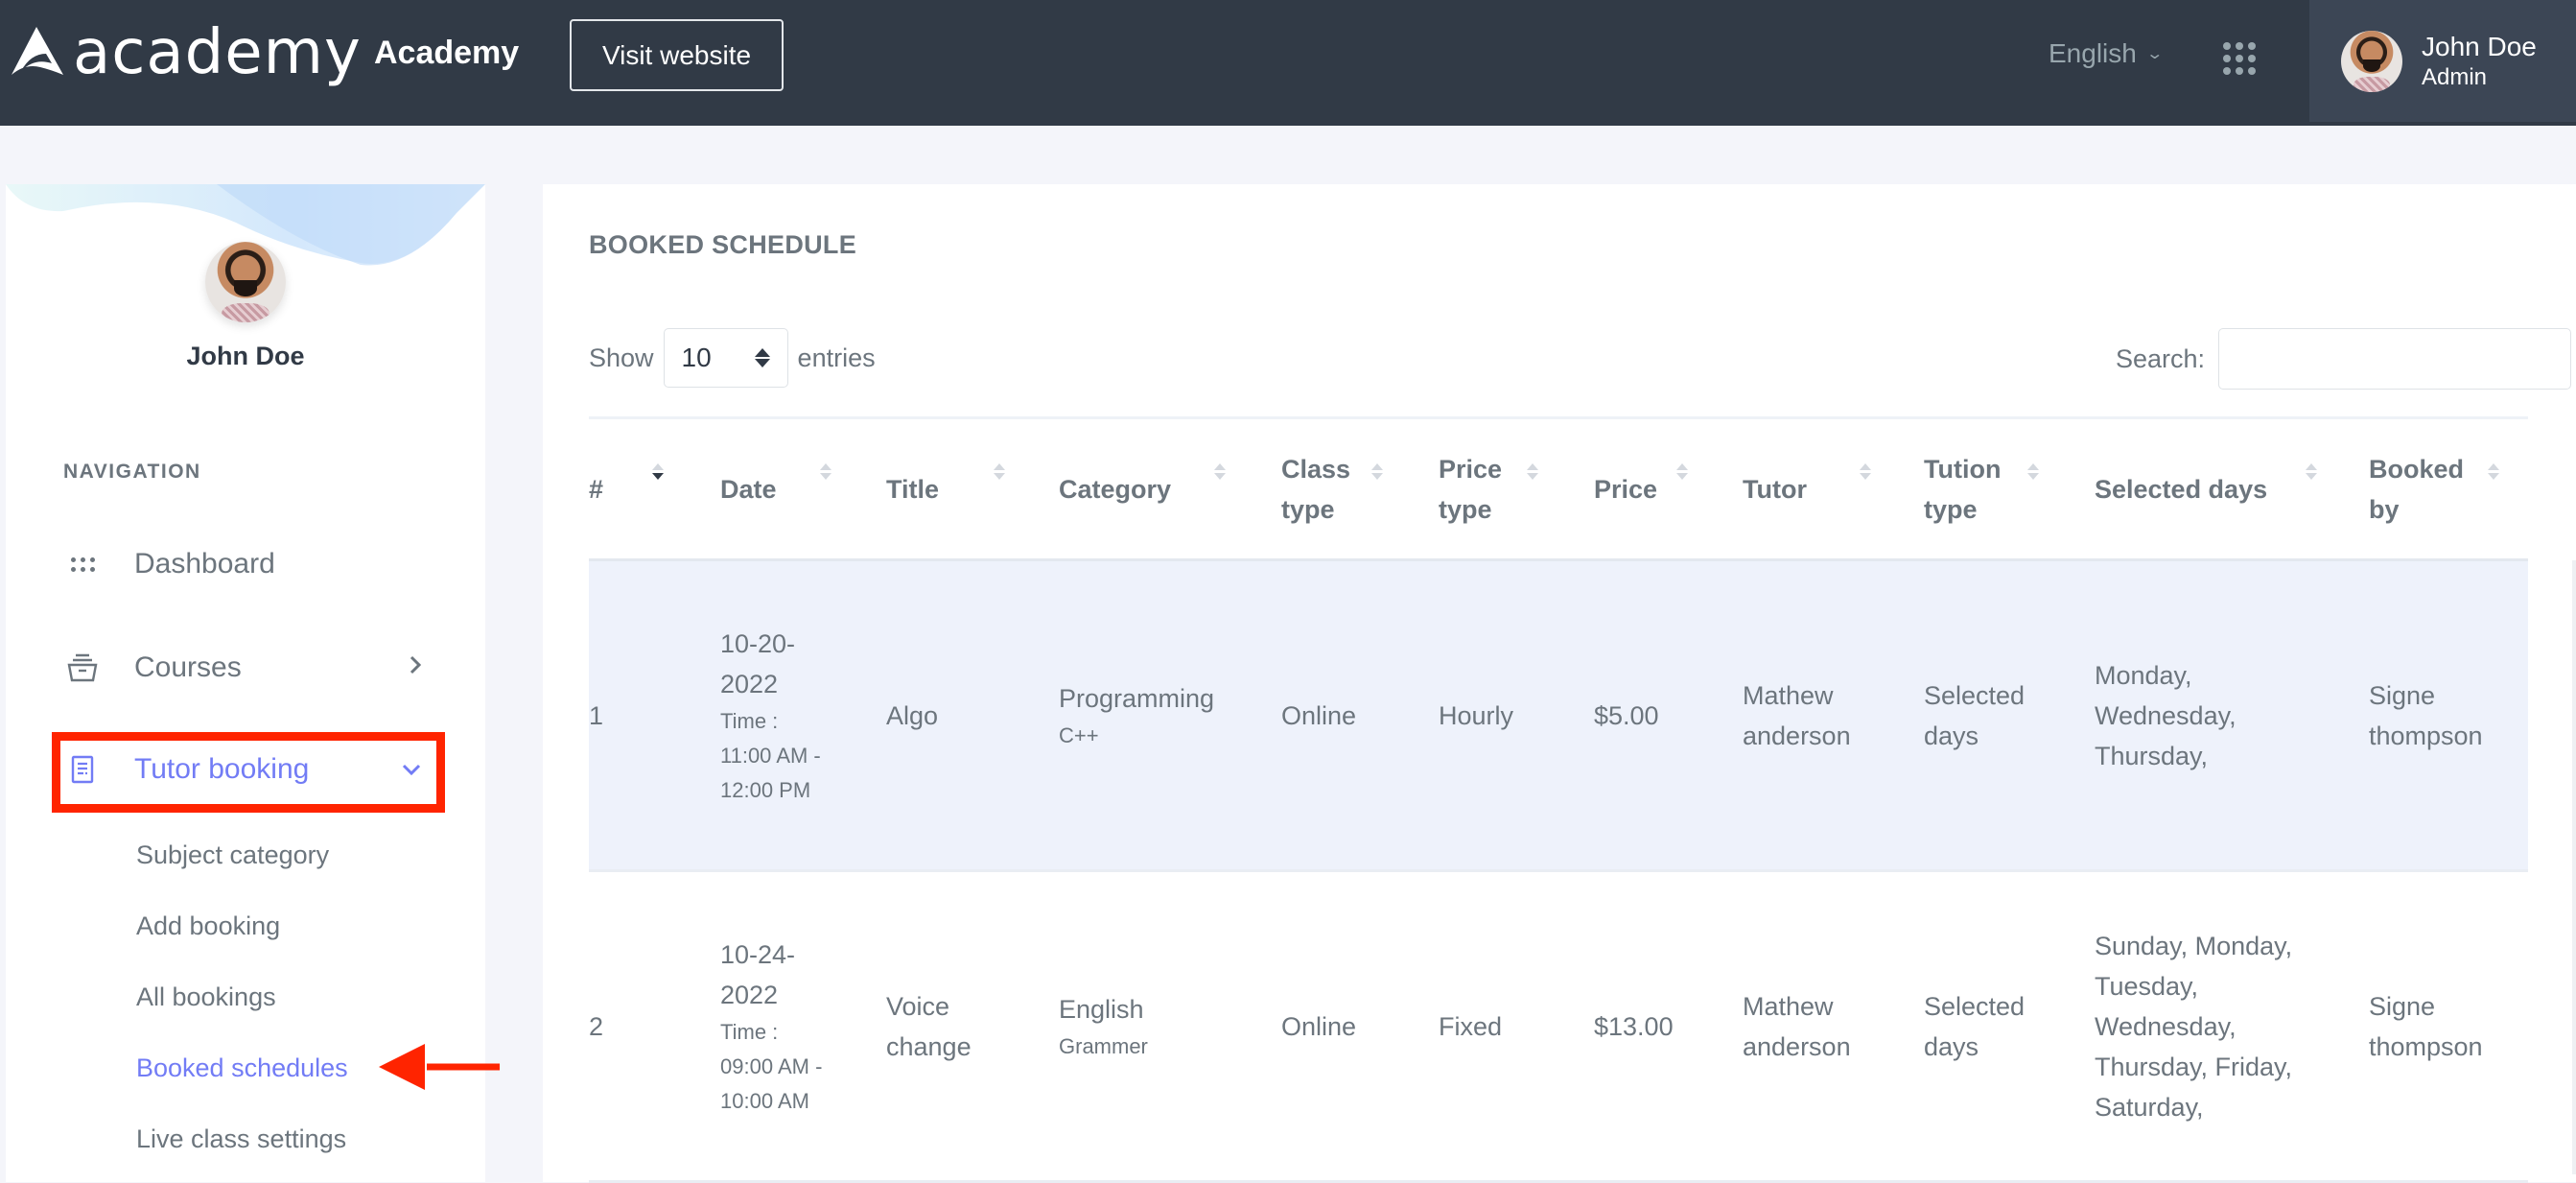 The height and width of the screenshot is (1183, 2576). I want to click on entries-label: entries, so click(836, 358).